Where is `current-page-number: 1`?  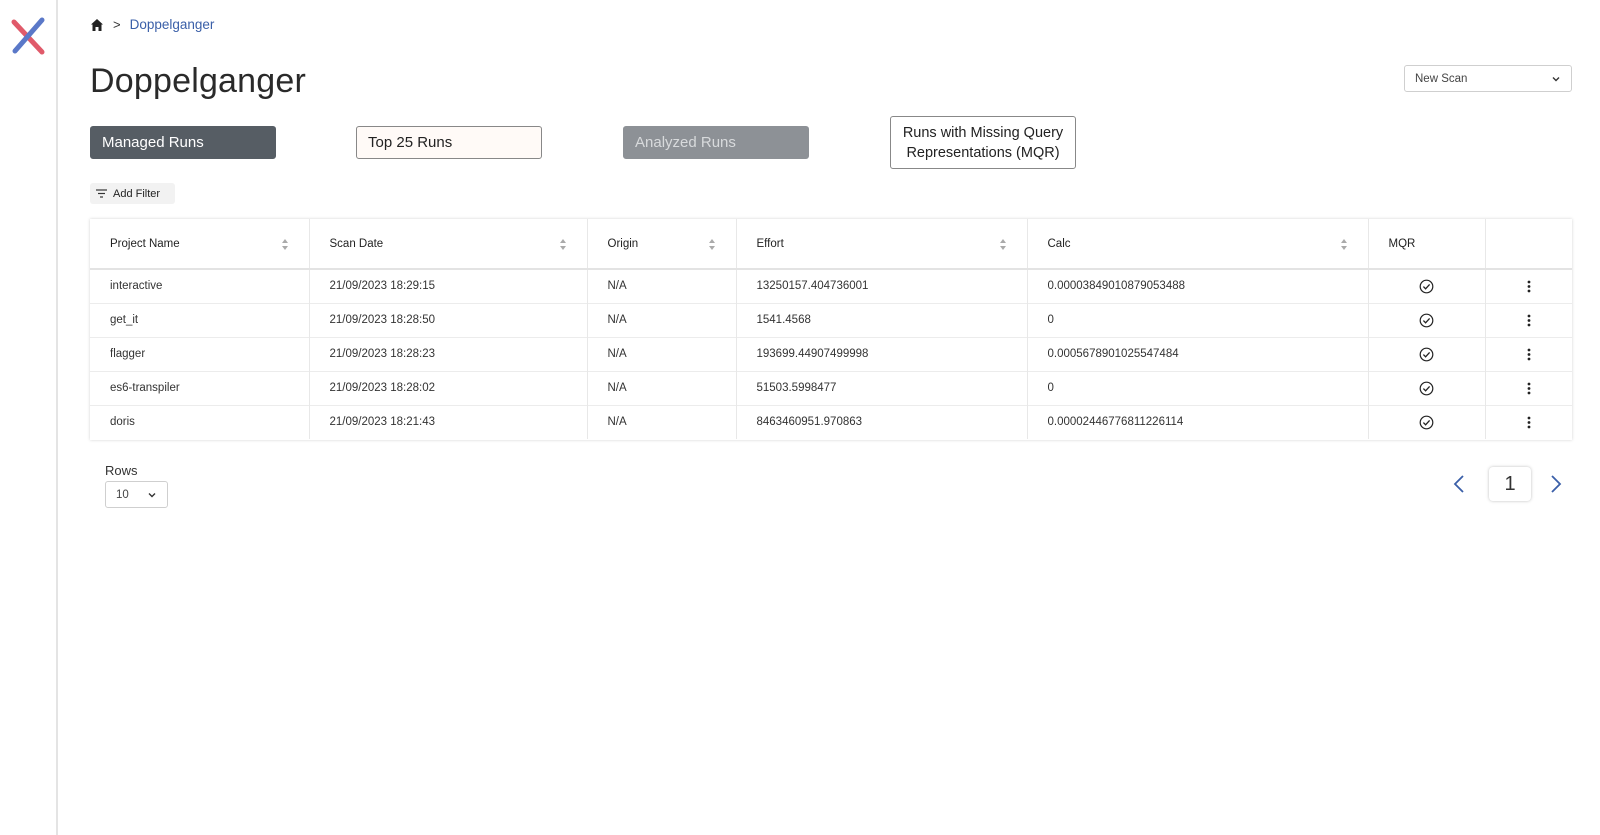 current-page-number: 1 is located at coordinates (1510, 484).